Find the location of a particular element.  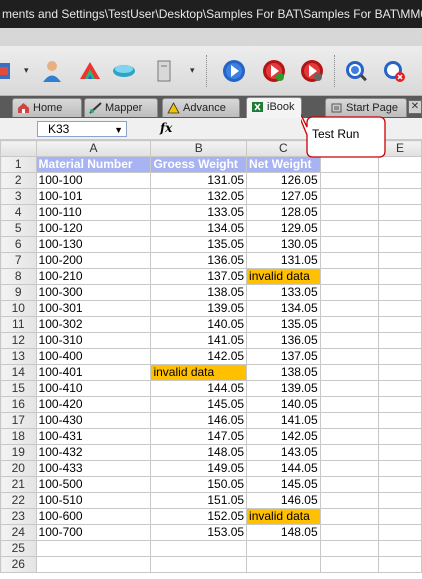

material-number-cell: 100-210 is located at coordinates (93, 276).